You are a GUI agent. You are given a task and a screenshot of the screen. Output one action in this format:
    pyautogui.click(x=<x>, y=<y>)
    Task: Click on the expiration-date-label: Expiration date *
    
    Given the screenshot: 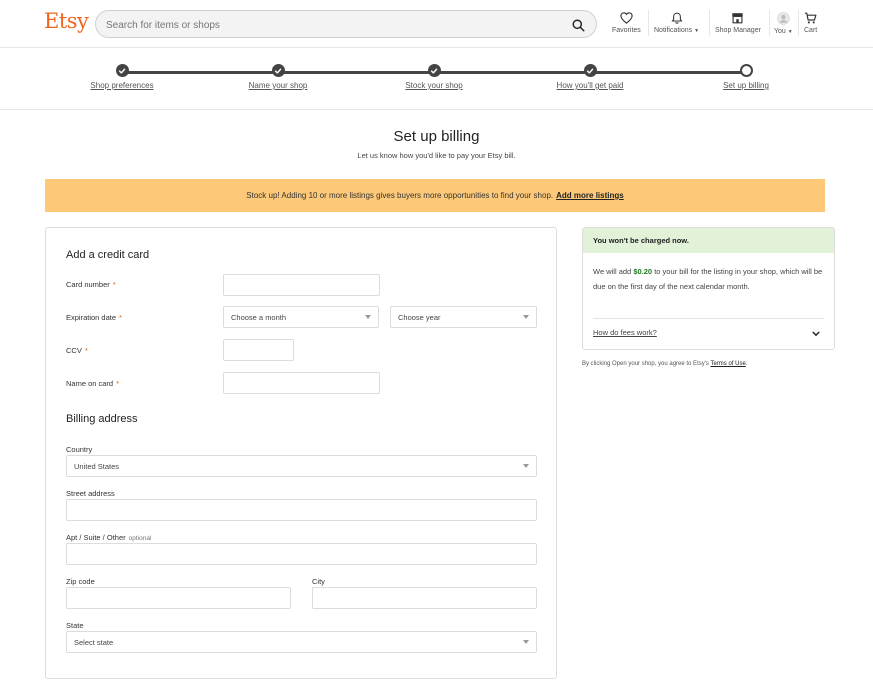 What is the action you would take?
    pyautogui.click(x=94, y=317)
    